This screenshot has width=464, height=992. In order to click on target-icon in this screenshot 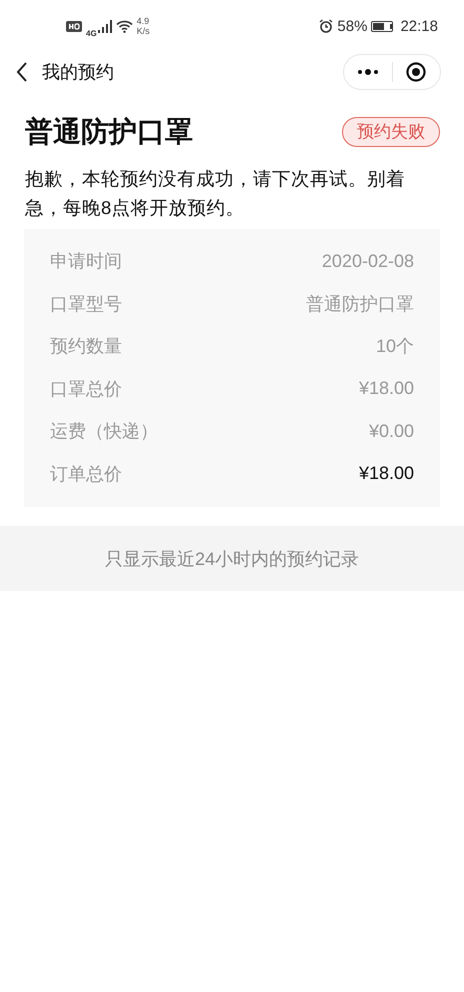, I will do `click(416, 72)`.